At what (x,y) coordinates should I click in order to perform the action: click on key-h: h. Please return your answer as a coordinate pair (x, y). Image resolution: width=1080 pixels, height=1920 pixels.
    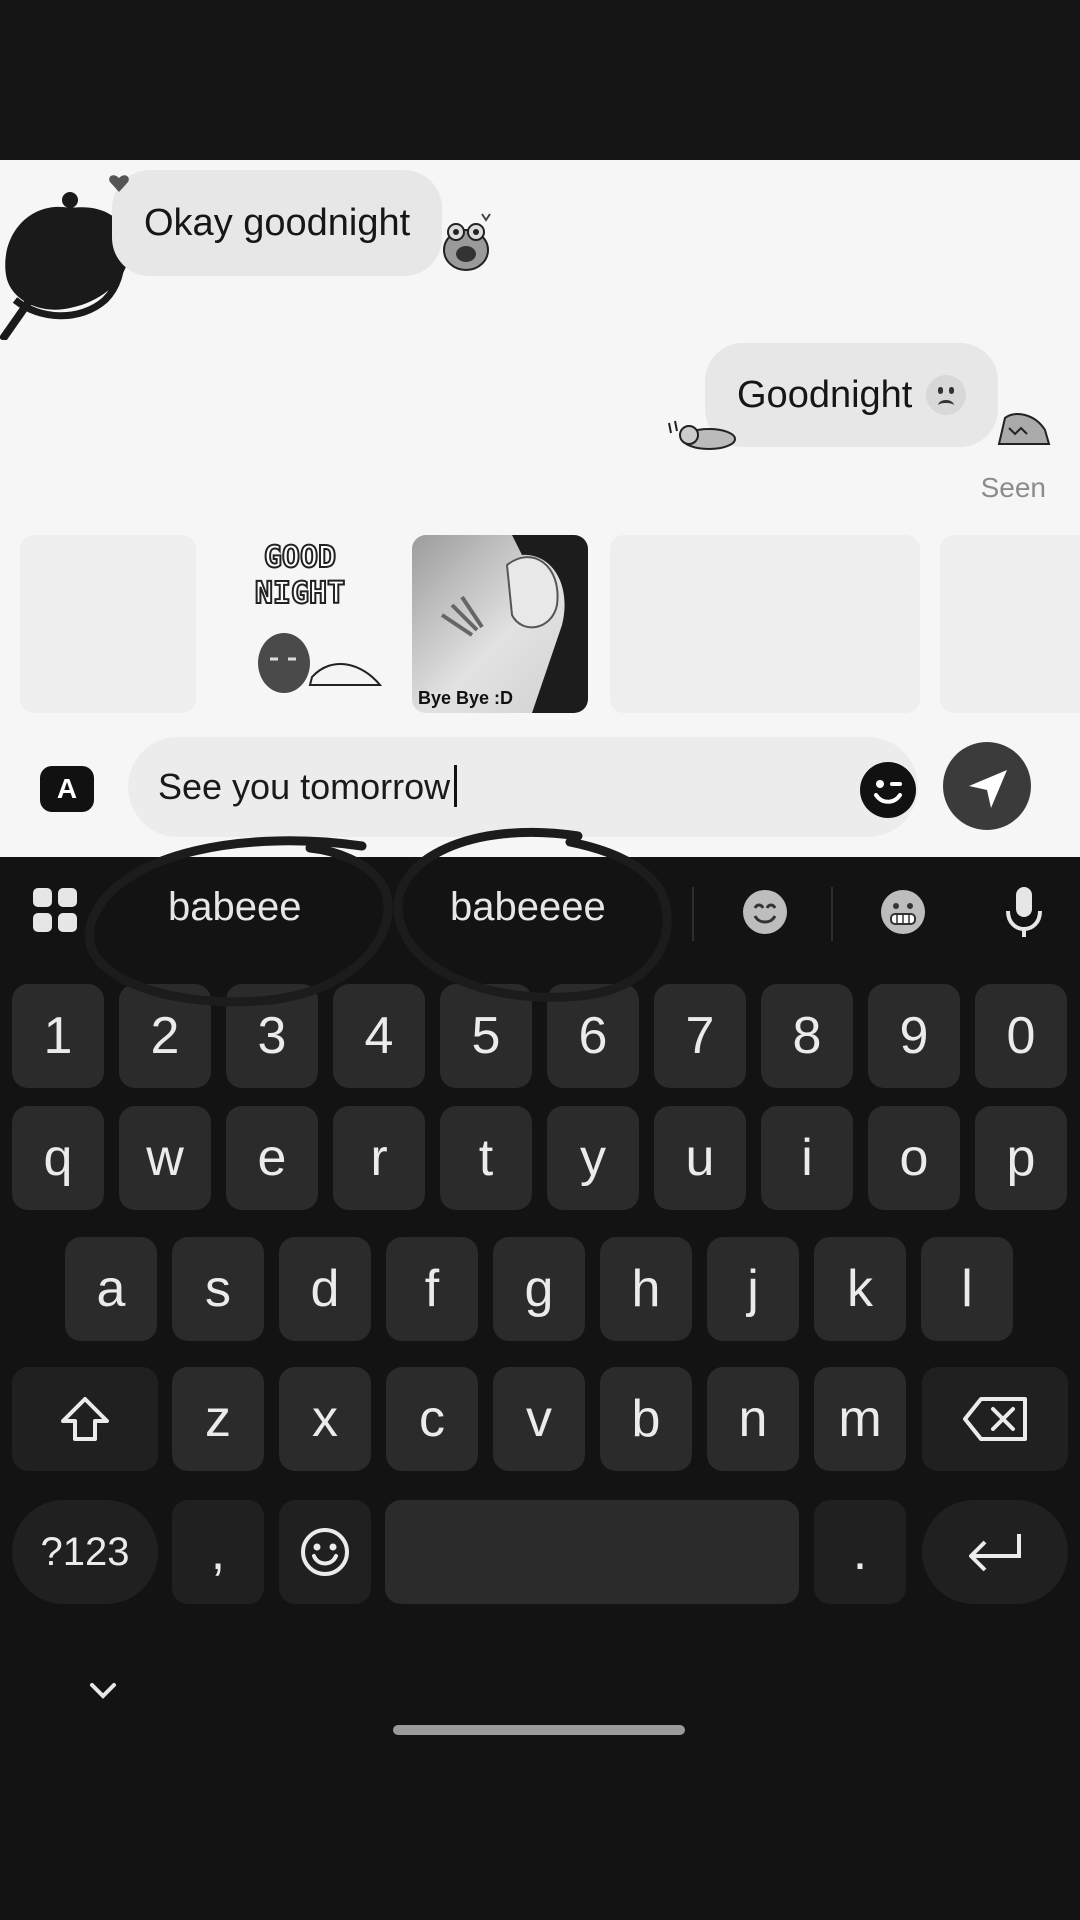
    Looking at the image, I should click on (646, 1289).